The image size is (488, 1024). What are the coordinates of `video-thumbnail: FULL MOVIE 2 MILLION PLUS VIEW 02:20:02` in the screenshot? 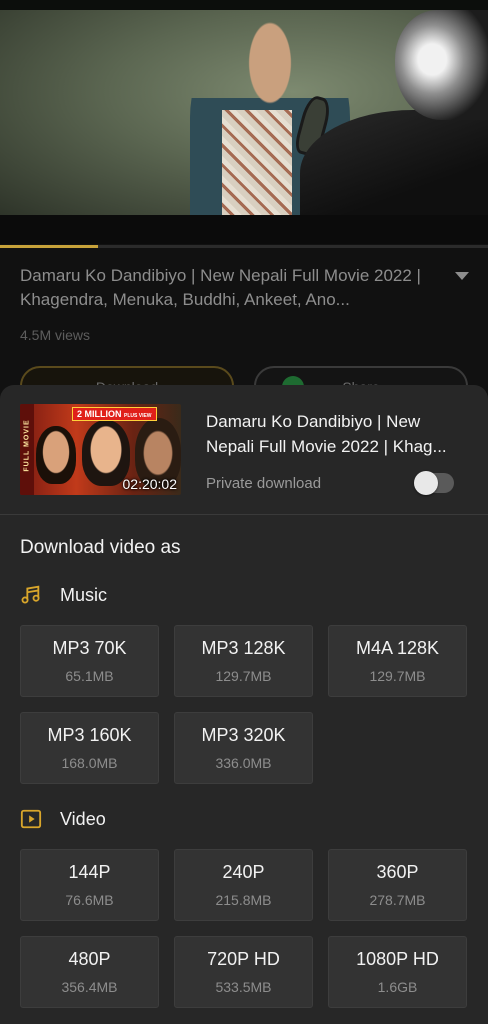 It's located at (100, 449).